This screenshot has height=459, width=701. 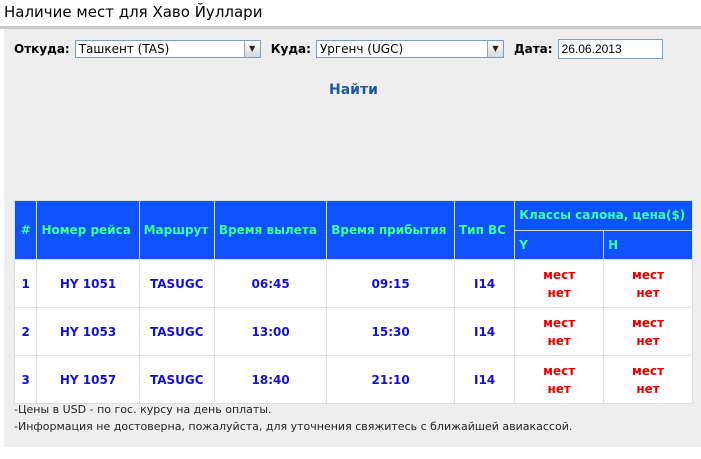 What do you see at coordinates (124, 49) in the screenshot?
I see `from-select-value: Ташкент (TAS)` at bounding box center [124, 49].